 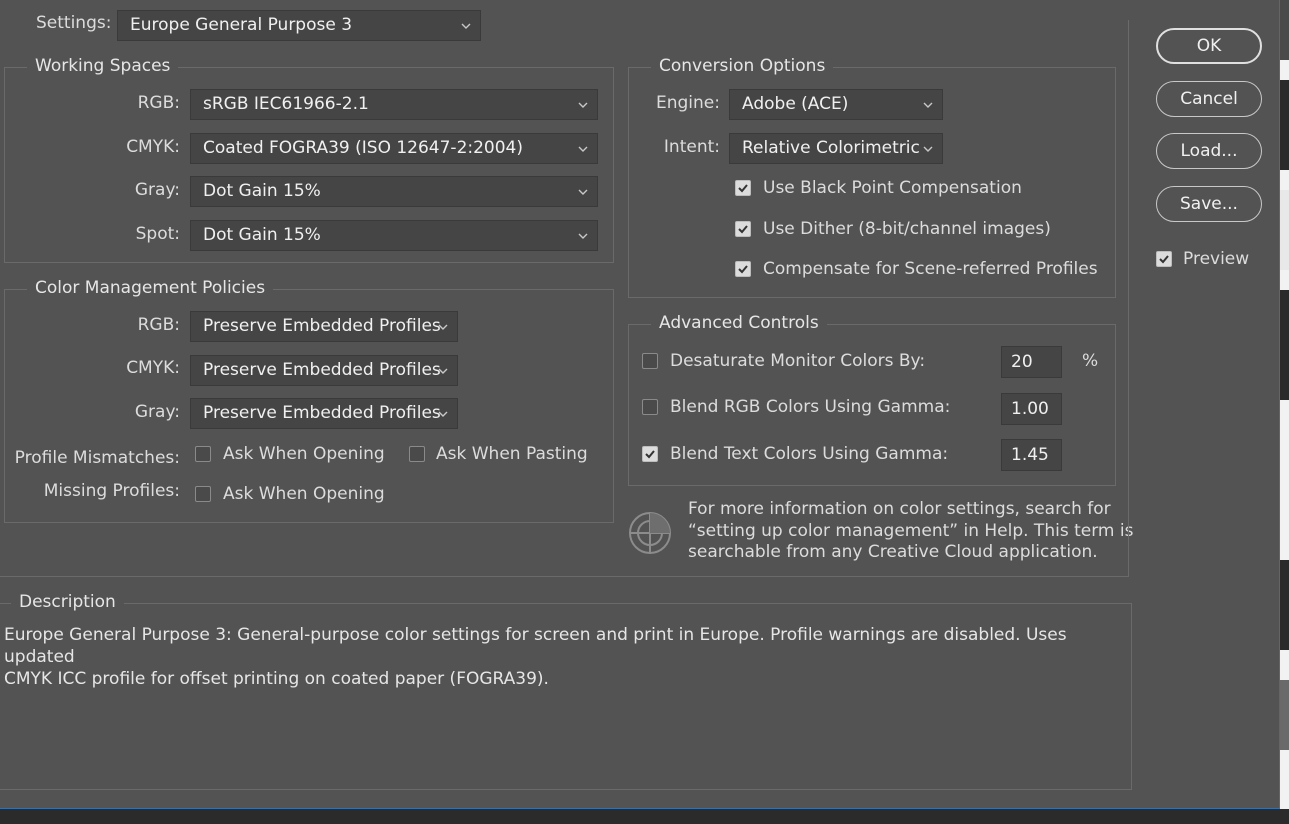 I want to click on engine-label: Engine:, so click(x=688, y=103).